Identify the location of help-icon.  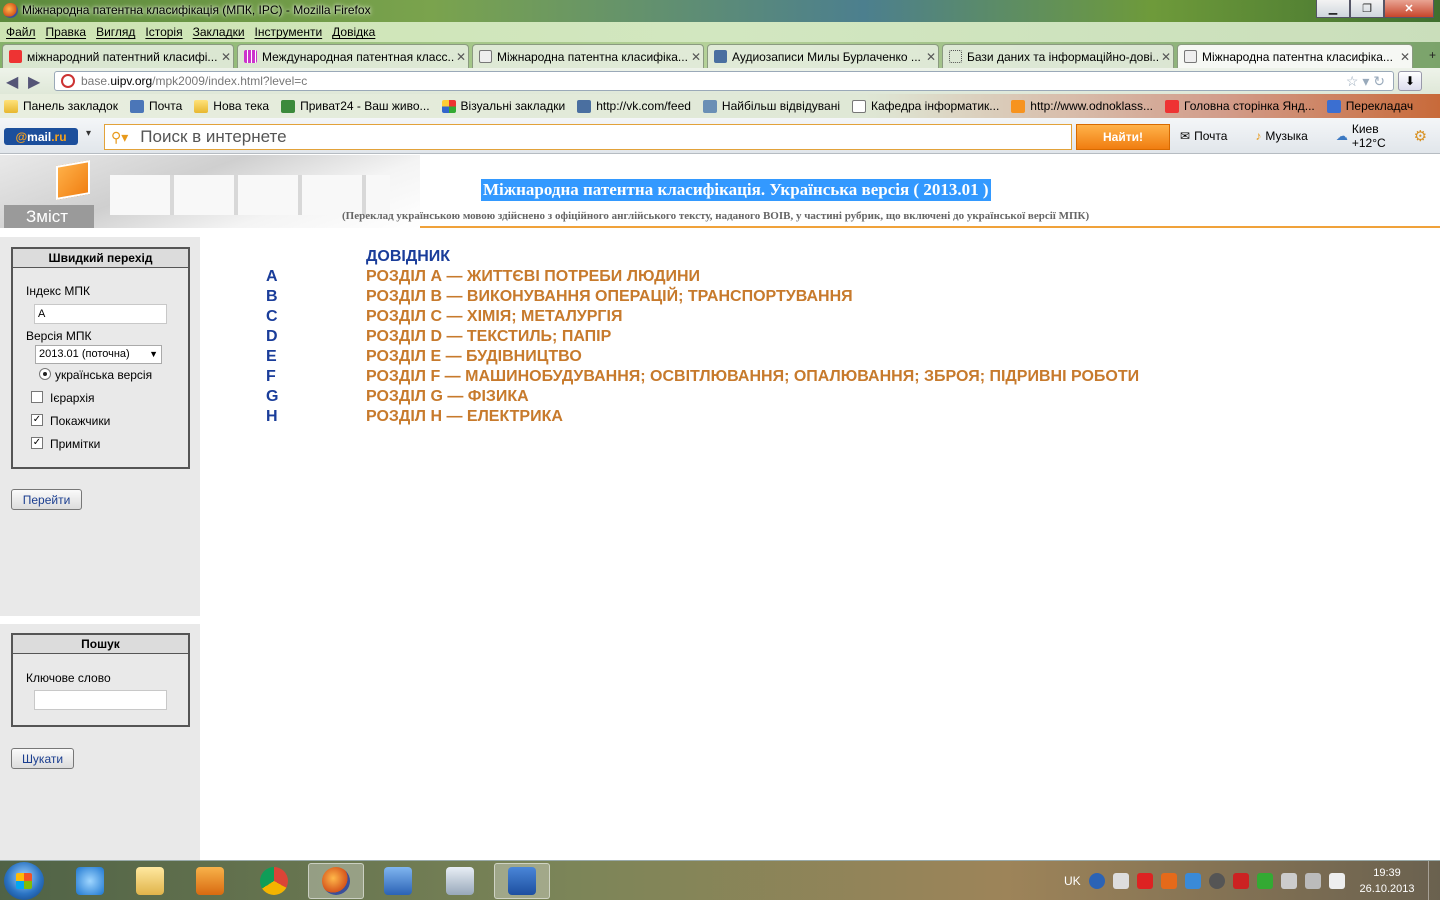
(1096, 881).